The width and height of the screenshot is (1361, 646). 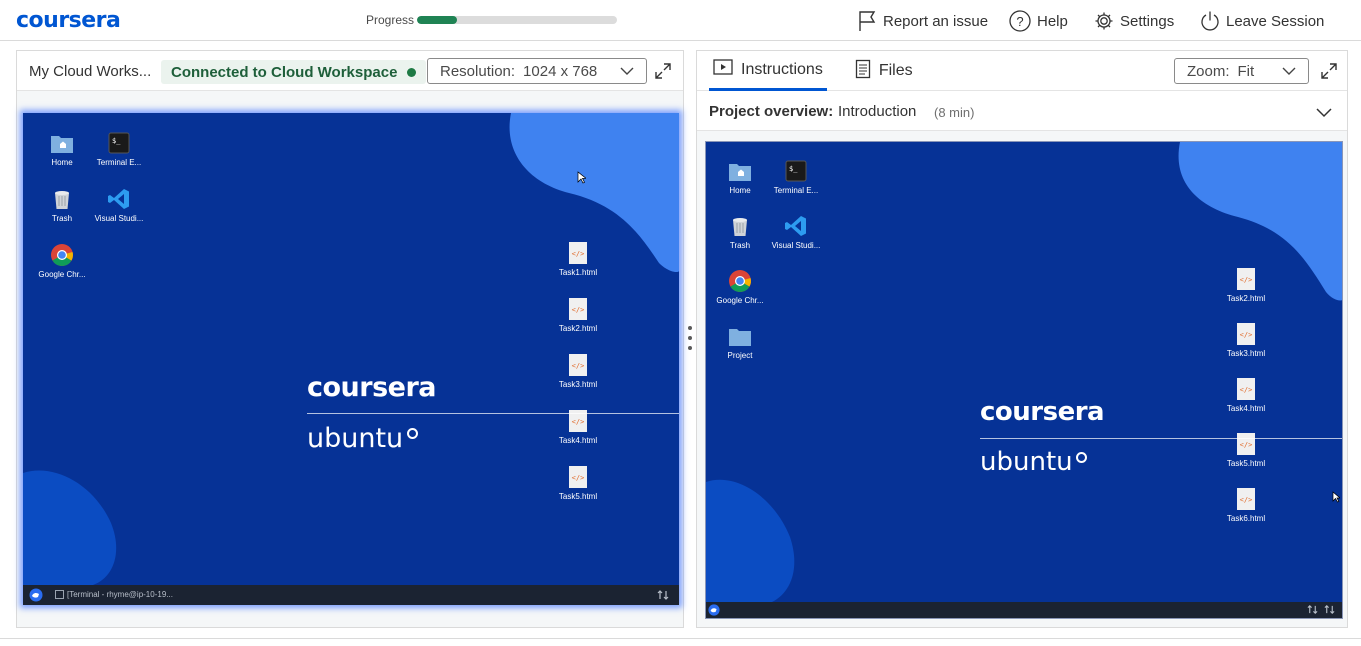 I want to click on progress-bar, so click(x=517, y=20).